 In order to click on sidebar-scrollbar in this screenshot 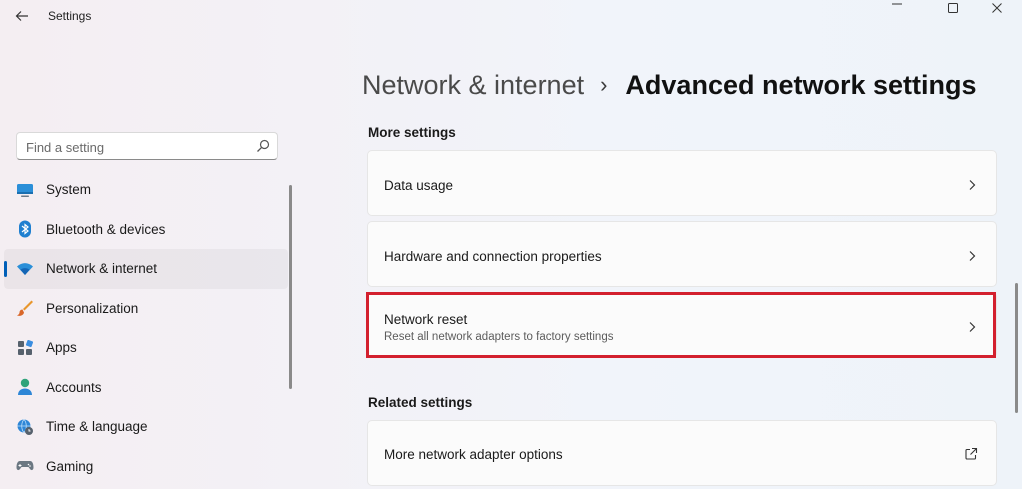, I will do `click(290, 287)`.